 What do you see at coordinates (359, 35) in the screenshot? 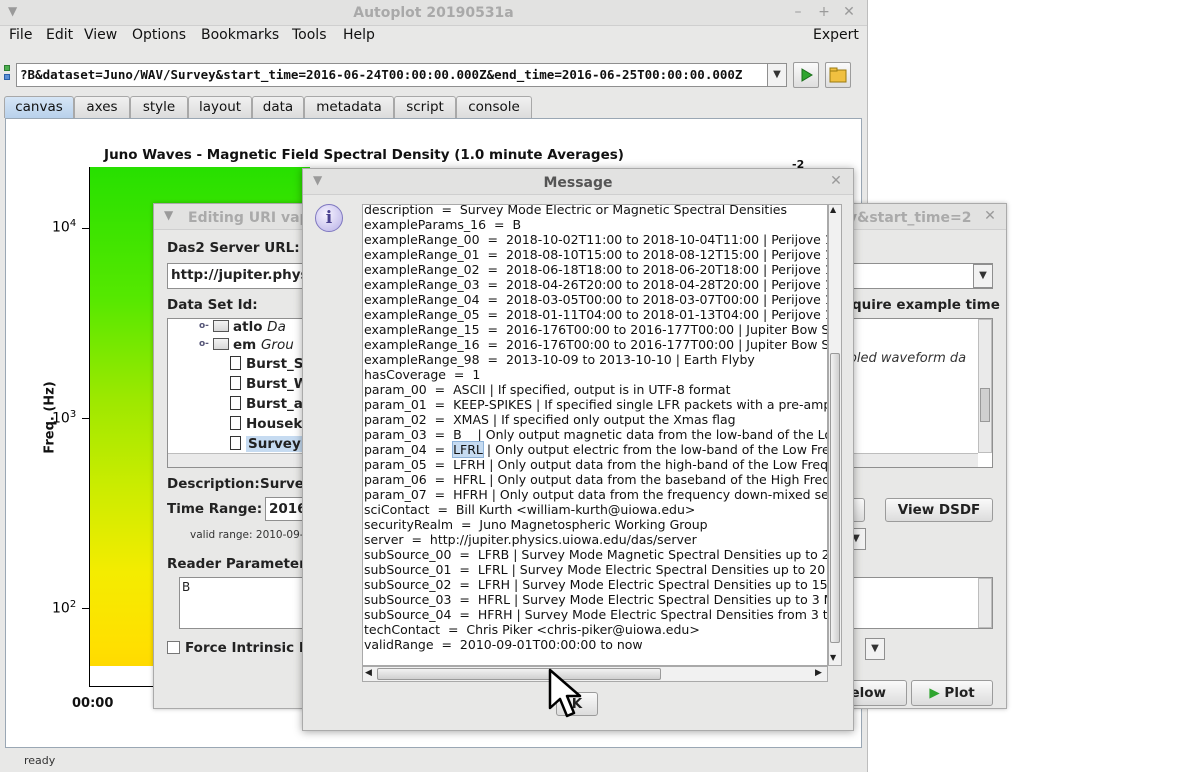
I see `menu-help: Help` at bounding box center [359, 35].